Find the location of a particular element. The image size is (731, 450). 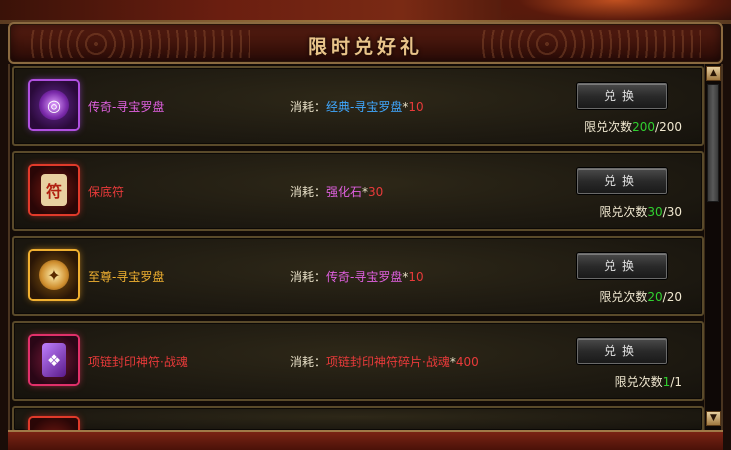

limit-used: 200 is located at coordinates (644, 127).